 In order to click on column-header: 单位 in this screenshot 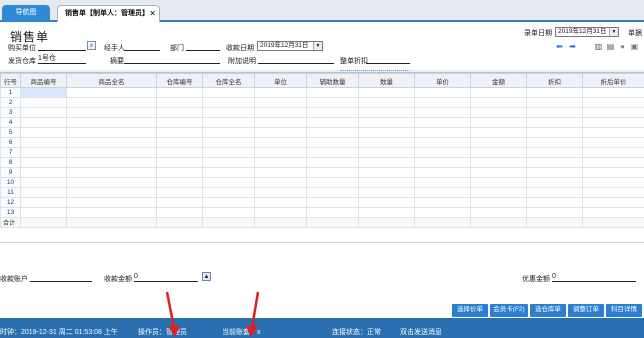, I will do `click(280, 80)`.